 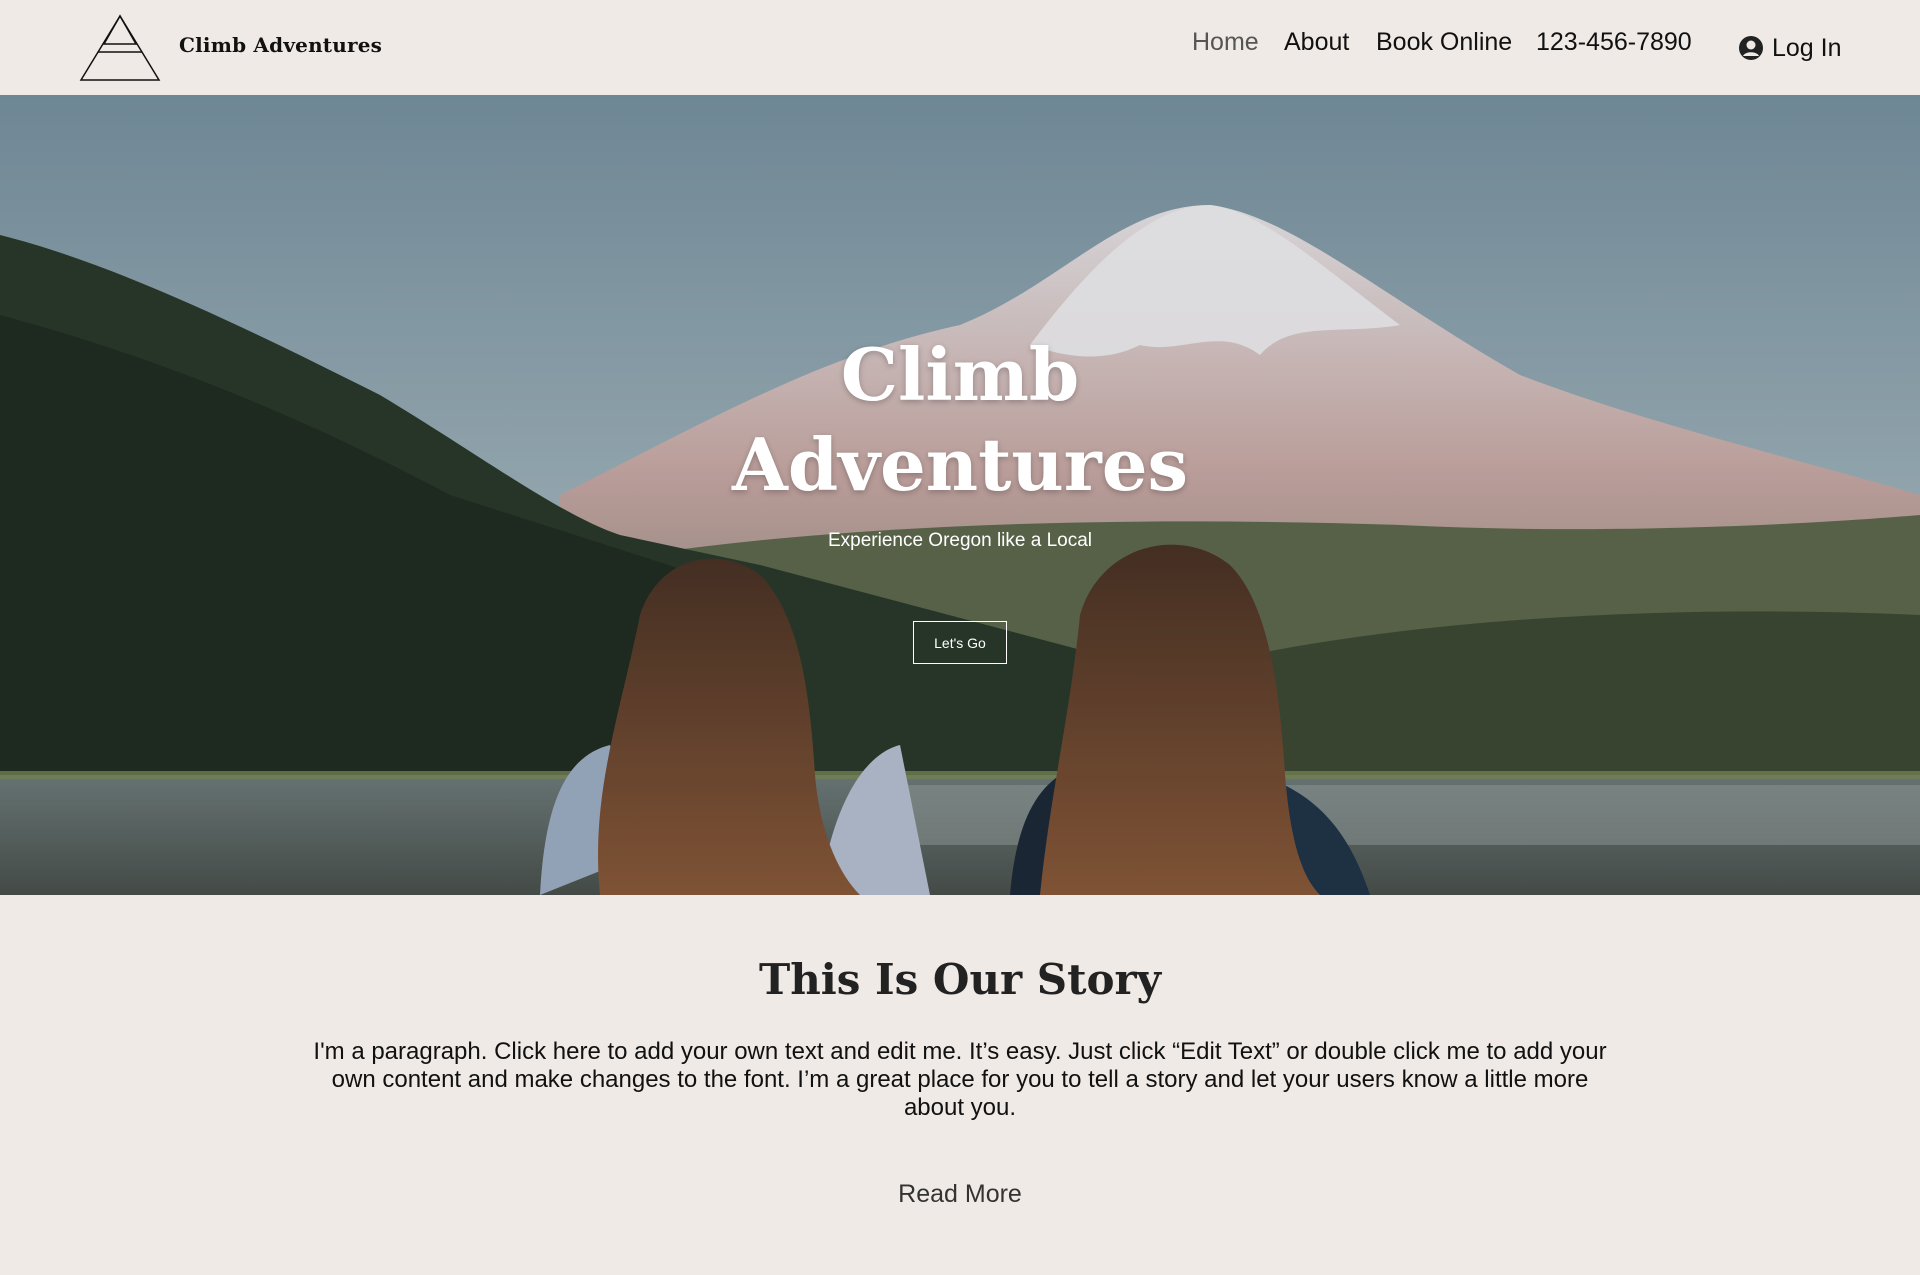 I want to click on story-heading: This Is Our Story, so click(x=960, y=979).